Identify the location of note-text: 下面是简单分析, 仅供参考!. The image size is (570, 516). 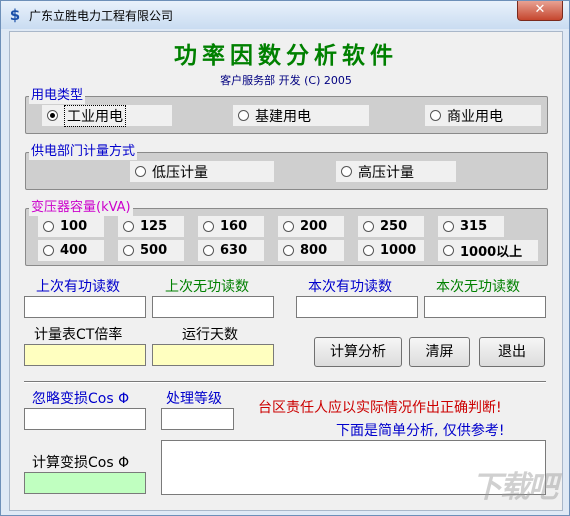
(420, 431).